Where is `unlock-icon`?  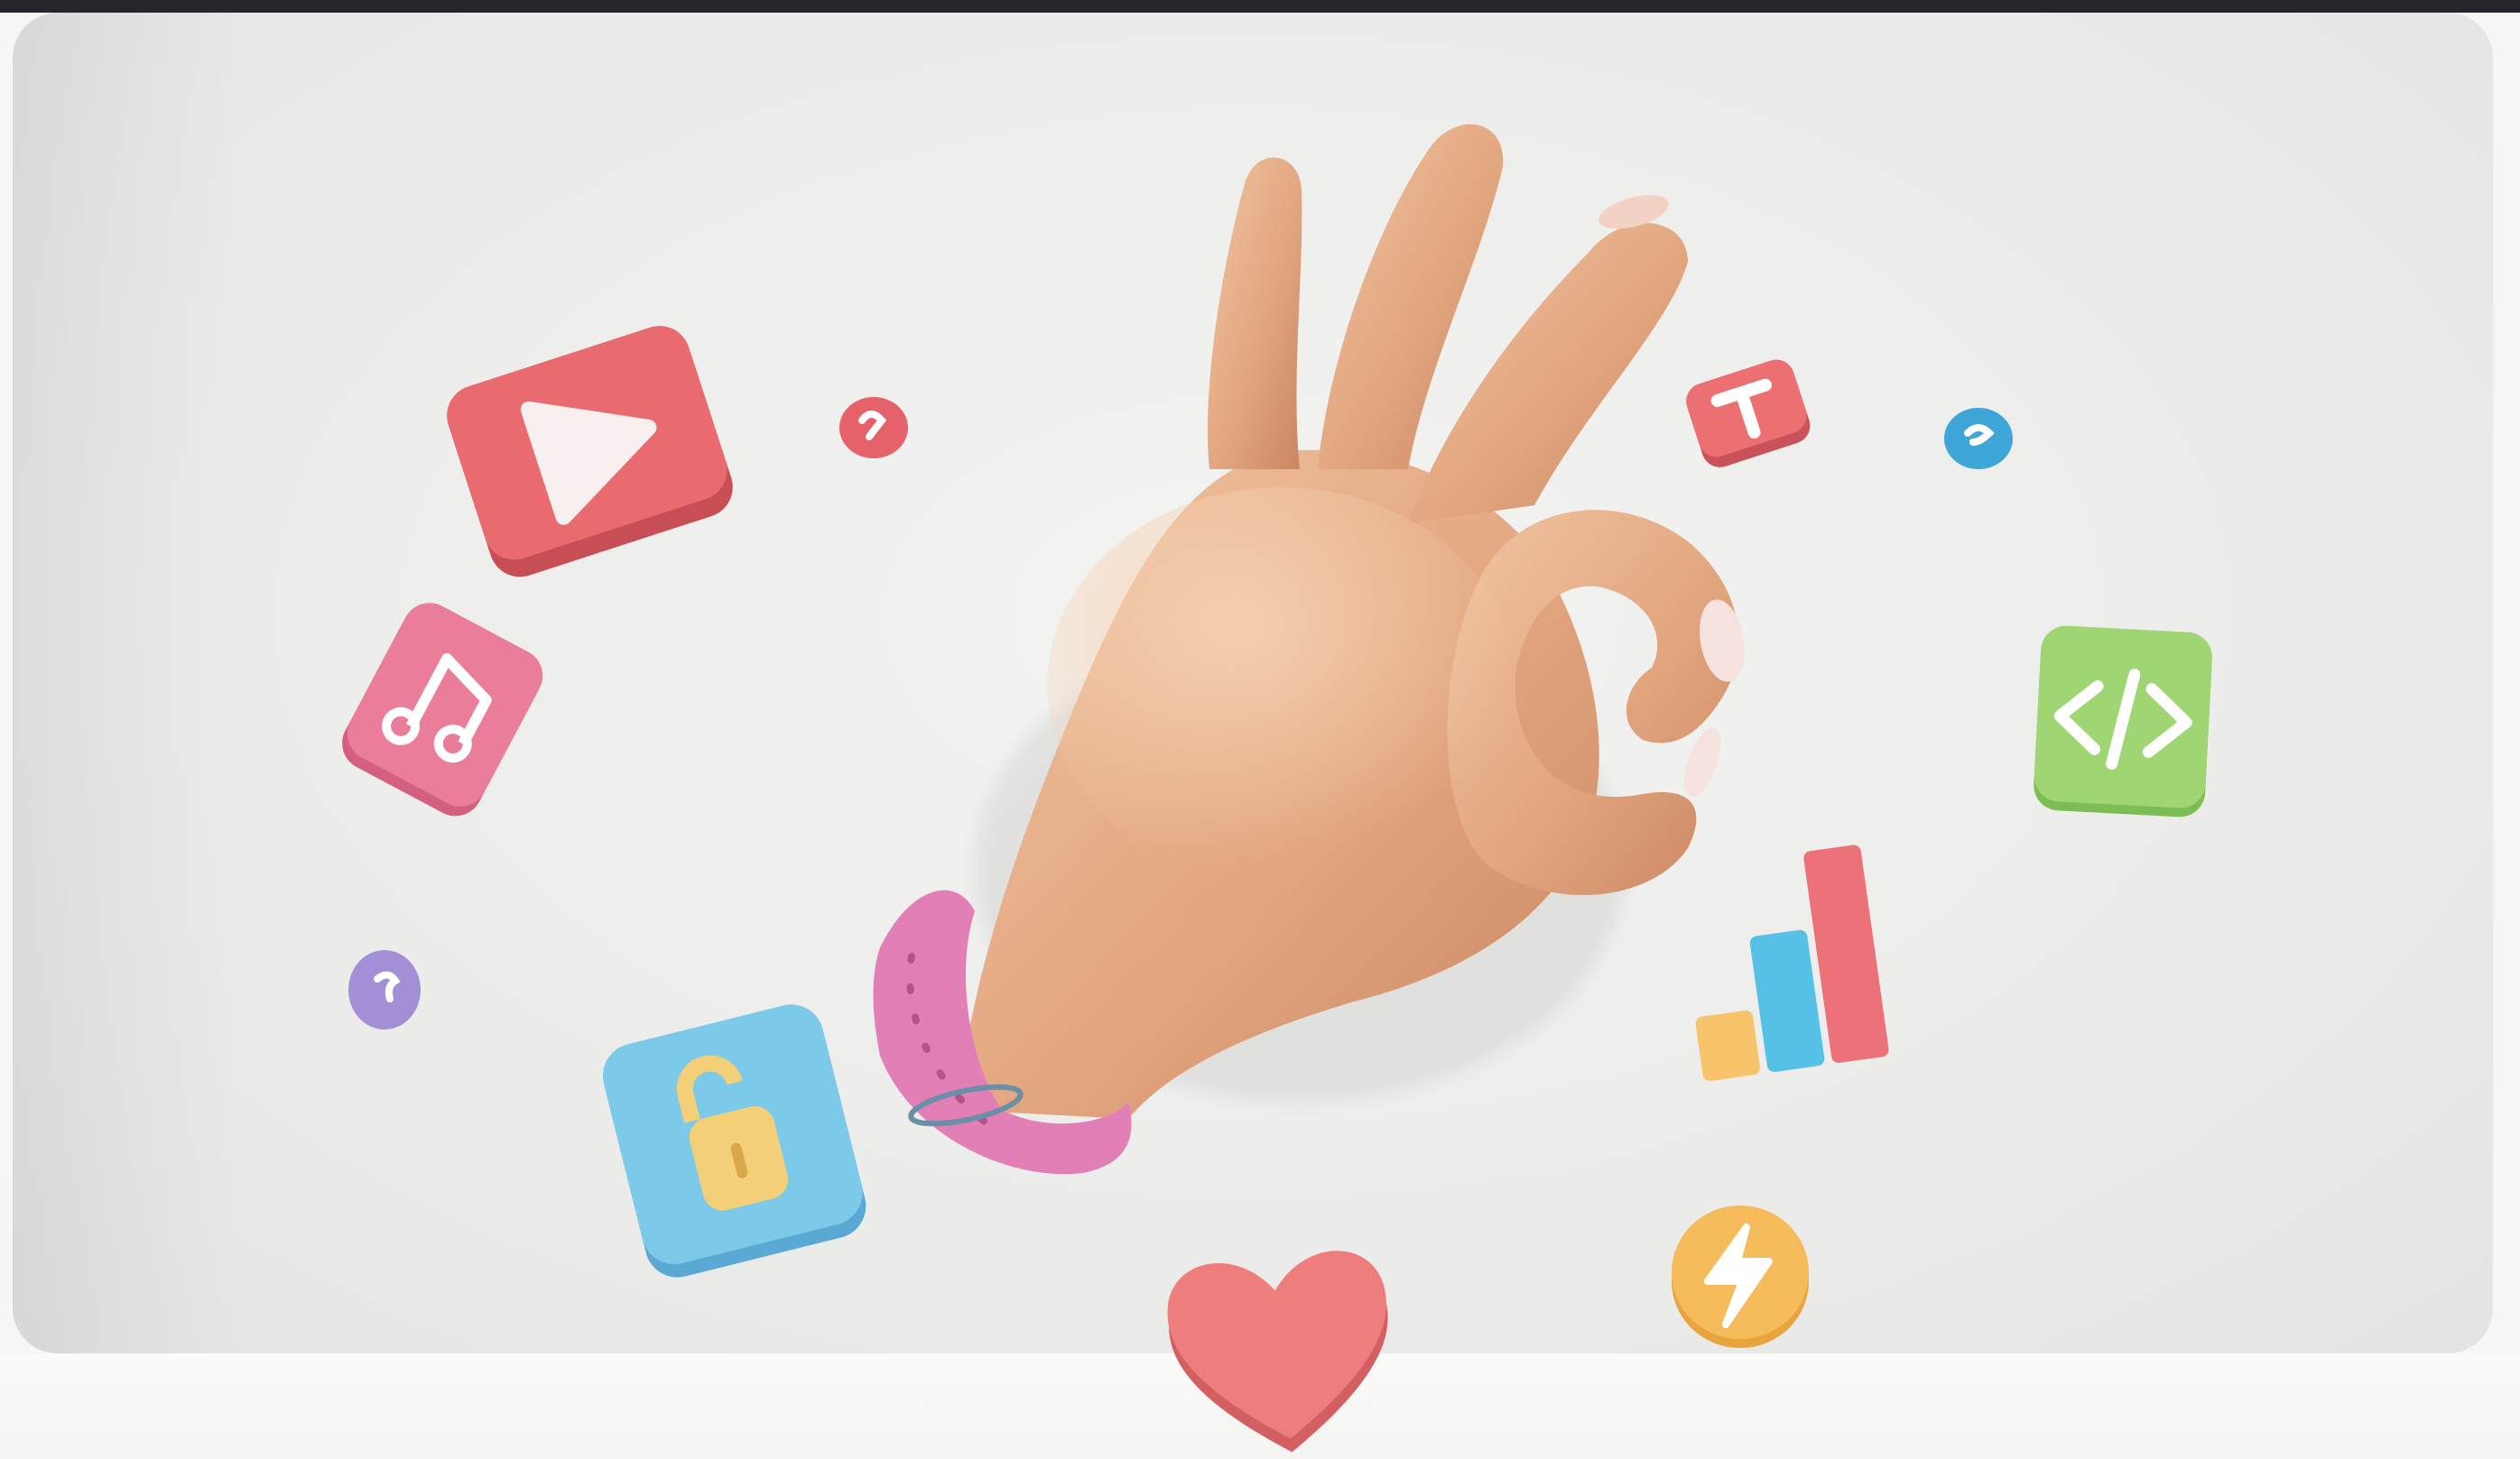
unlock-icon is located at coordinates (734, 1141).